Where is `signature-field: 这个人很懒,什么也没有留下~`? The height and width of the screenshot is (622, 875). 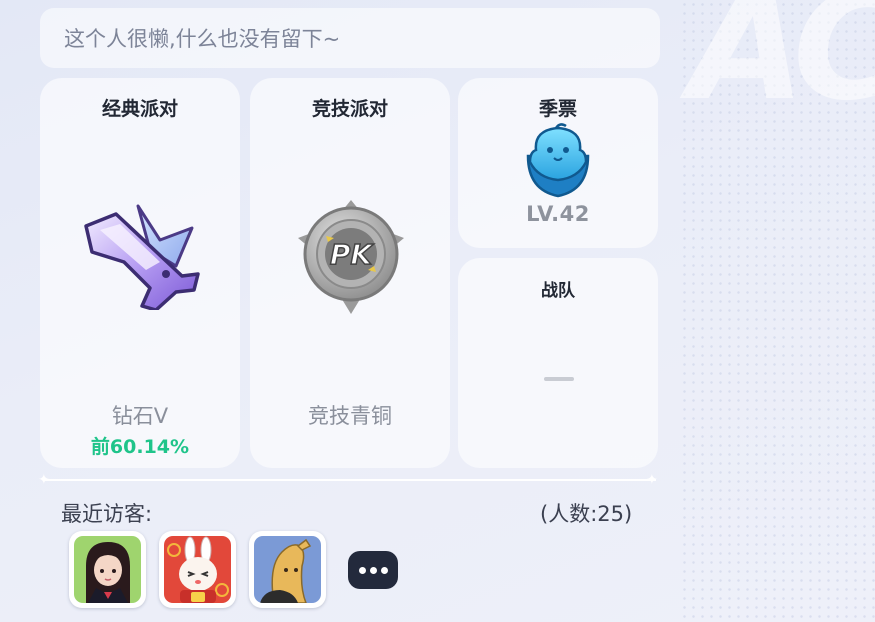
signature-field: 这个人很懒,什么也没有留下~ is located at coordinates (350, 38).